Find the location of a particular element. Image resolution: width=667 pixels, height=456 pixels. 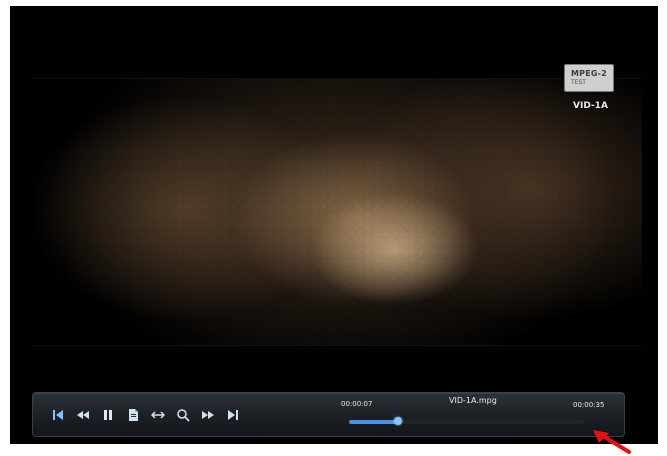

current-time: 00:00:07 is located at coordinates (357, 404).